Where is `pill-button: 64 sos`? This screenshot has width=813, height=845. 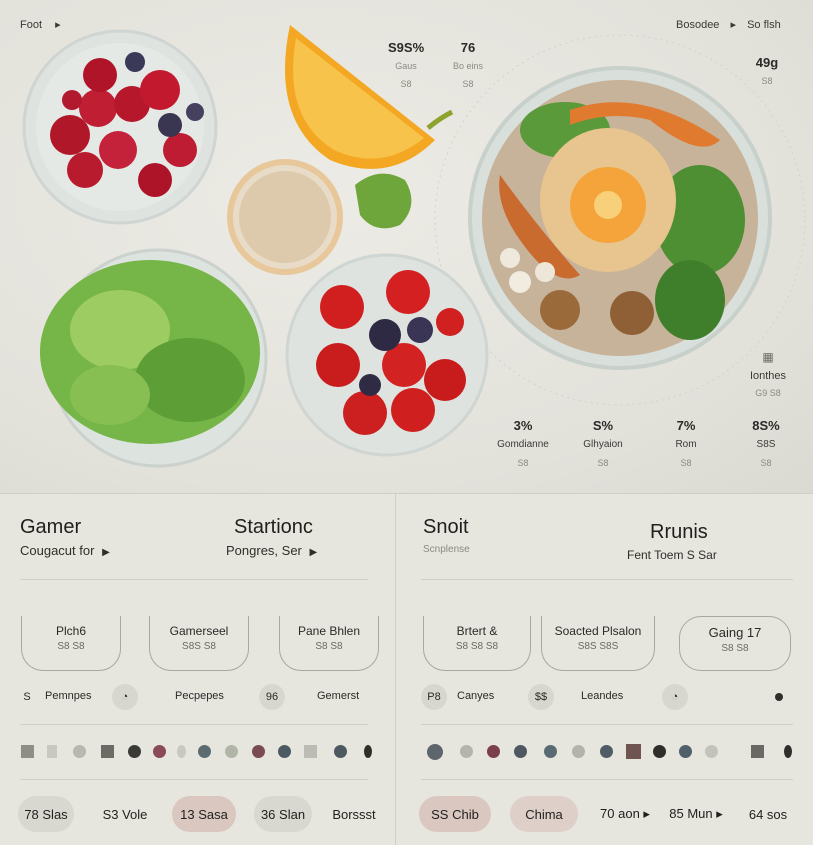 pill-button: 64 sos is located at coordinates (768, 814).